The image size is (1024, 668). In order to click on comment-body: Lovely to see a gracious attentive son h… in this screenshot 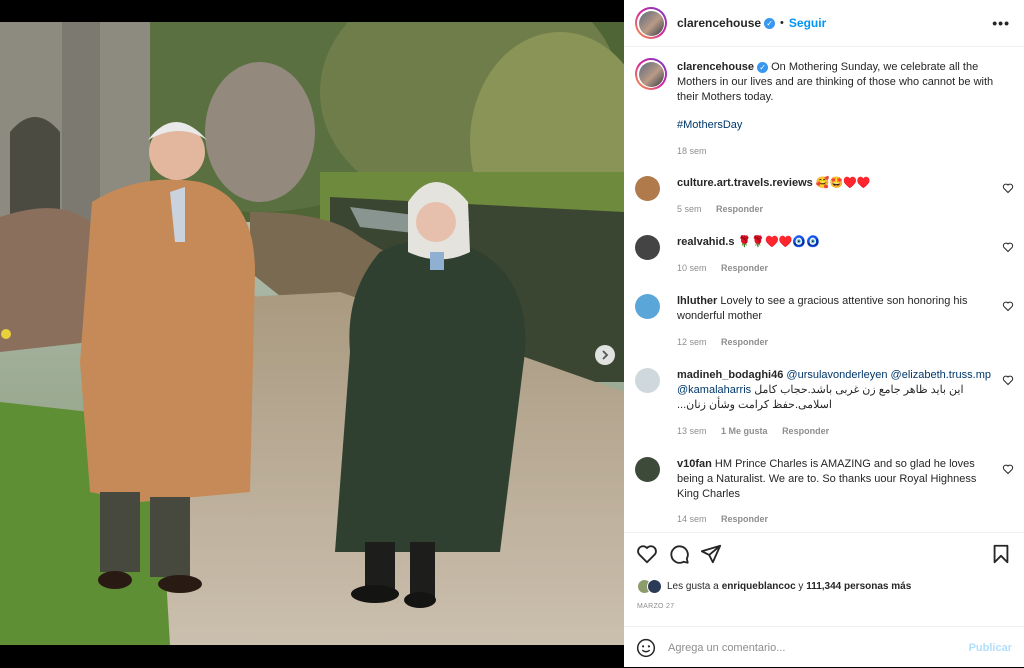, I will do `click(822, 308)`.